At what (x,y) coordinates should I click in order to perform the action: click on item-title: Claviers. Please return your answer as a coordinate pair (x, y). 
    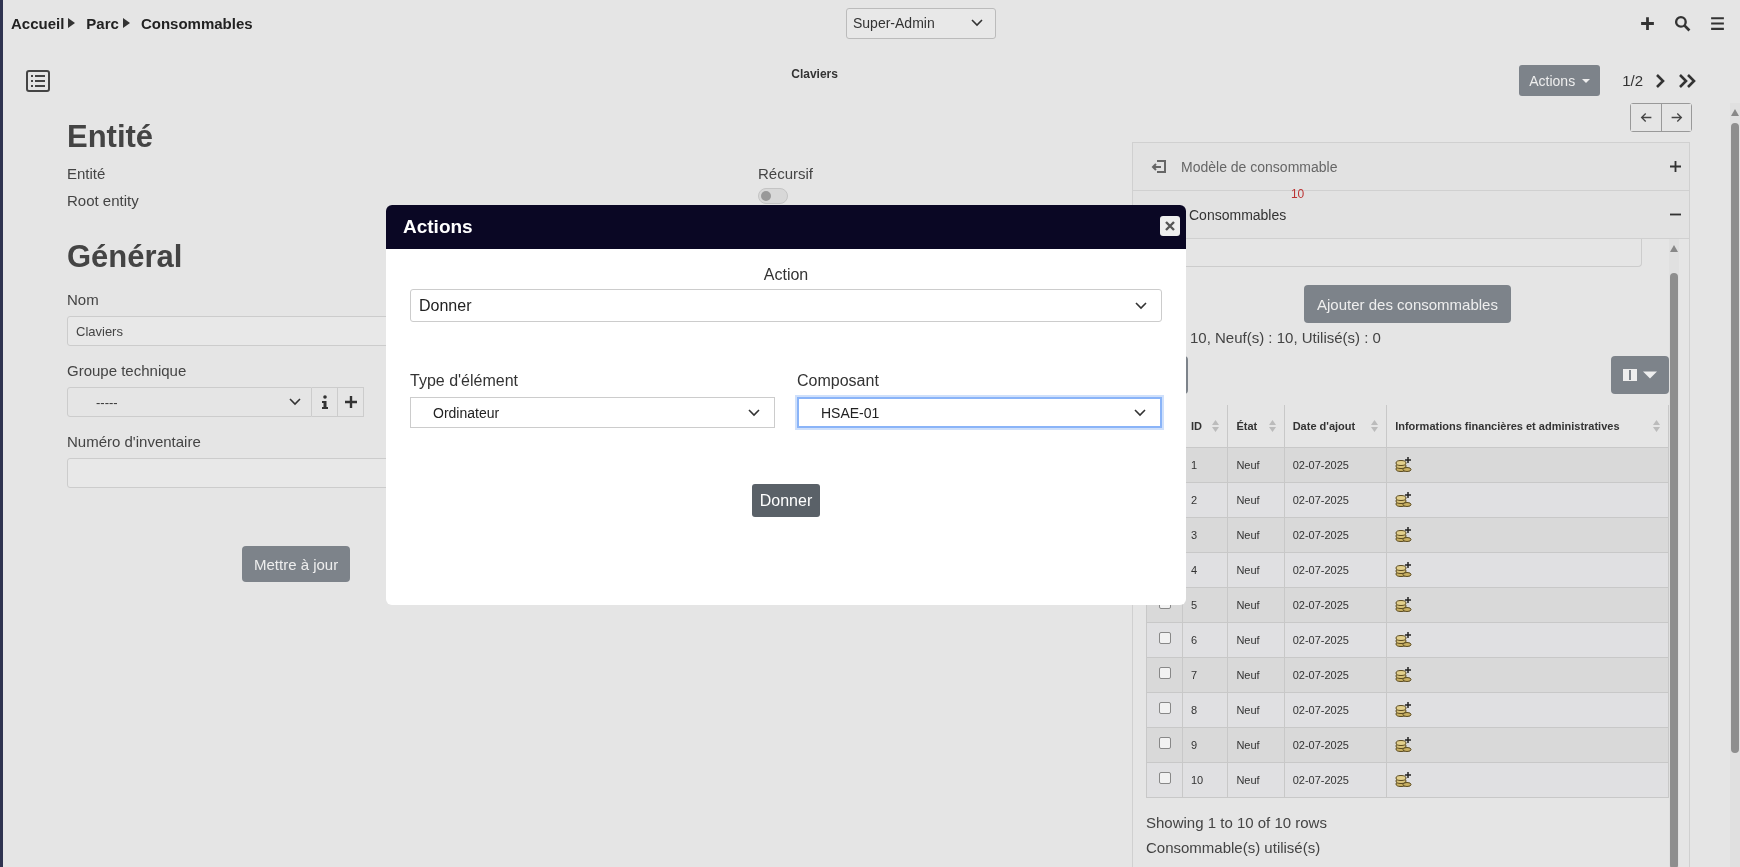
    Looking at the image, I should click on (814, 73).